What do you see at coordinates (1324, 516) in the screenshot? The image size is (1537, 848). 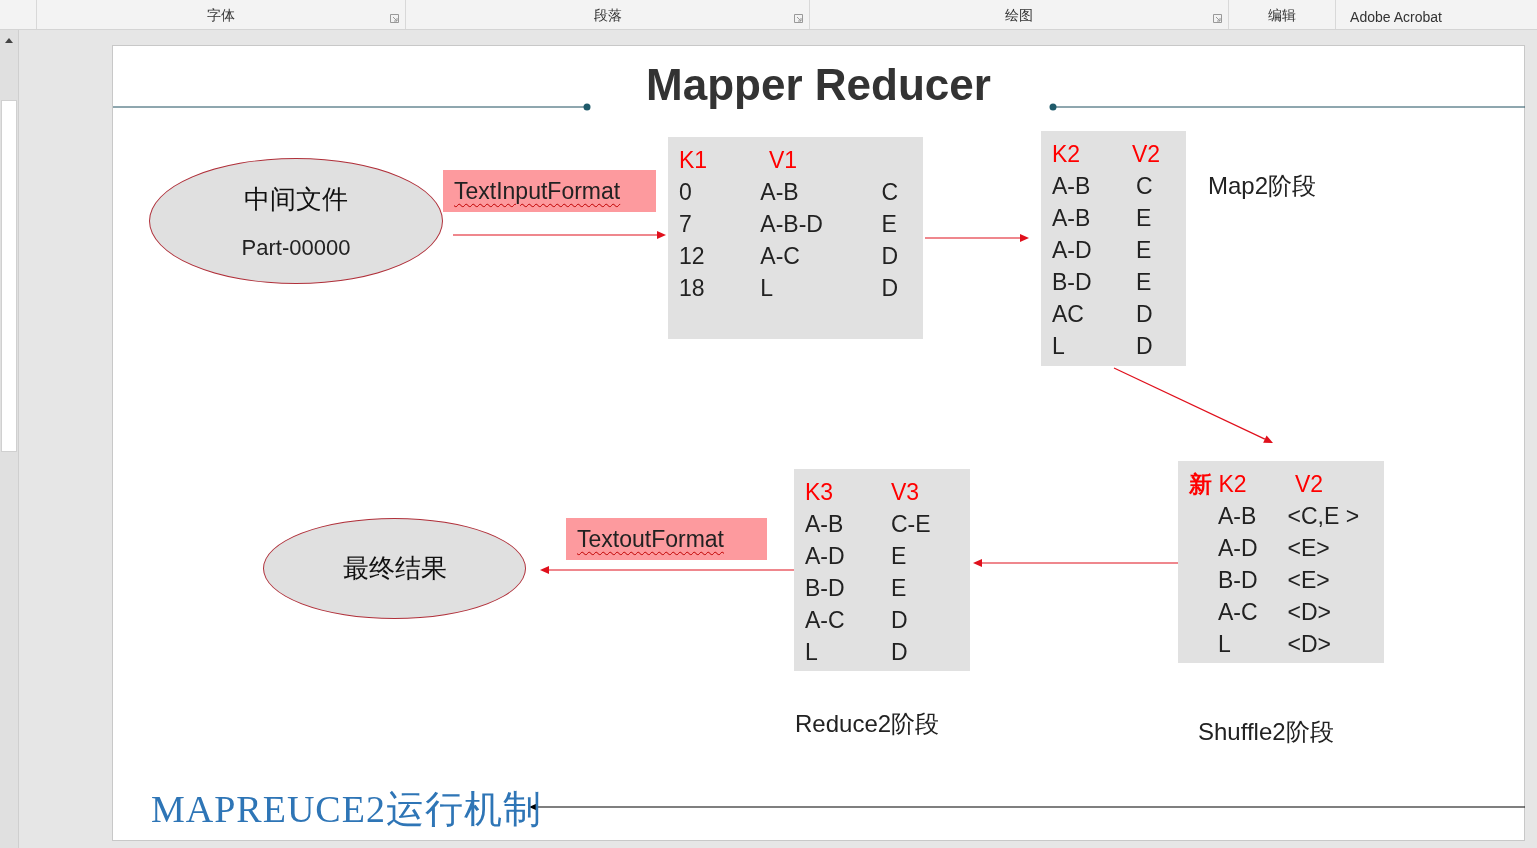 I see `table-cell-text: <C,E >` at bounding box center [1324, 516].